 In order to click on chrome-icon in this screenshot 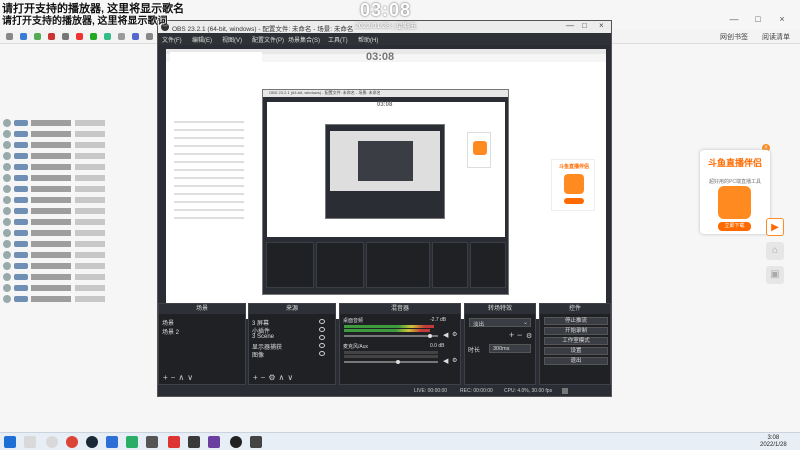, I will do `click(52, 442)`.